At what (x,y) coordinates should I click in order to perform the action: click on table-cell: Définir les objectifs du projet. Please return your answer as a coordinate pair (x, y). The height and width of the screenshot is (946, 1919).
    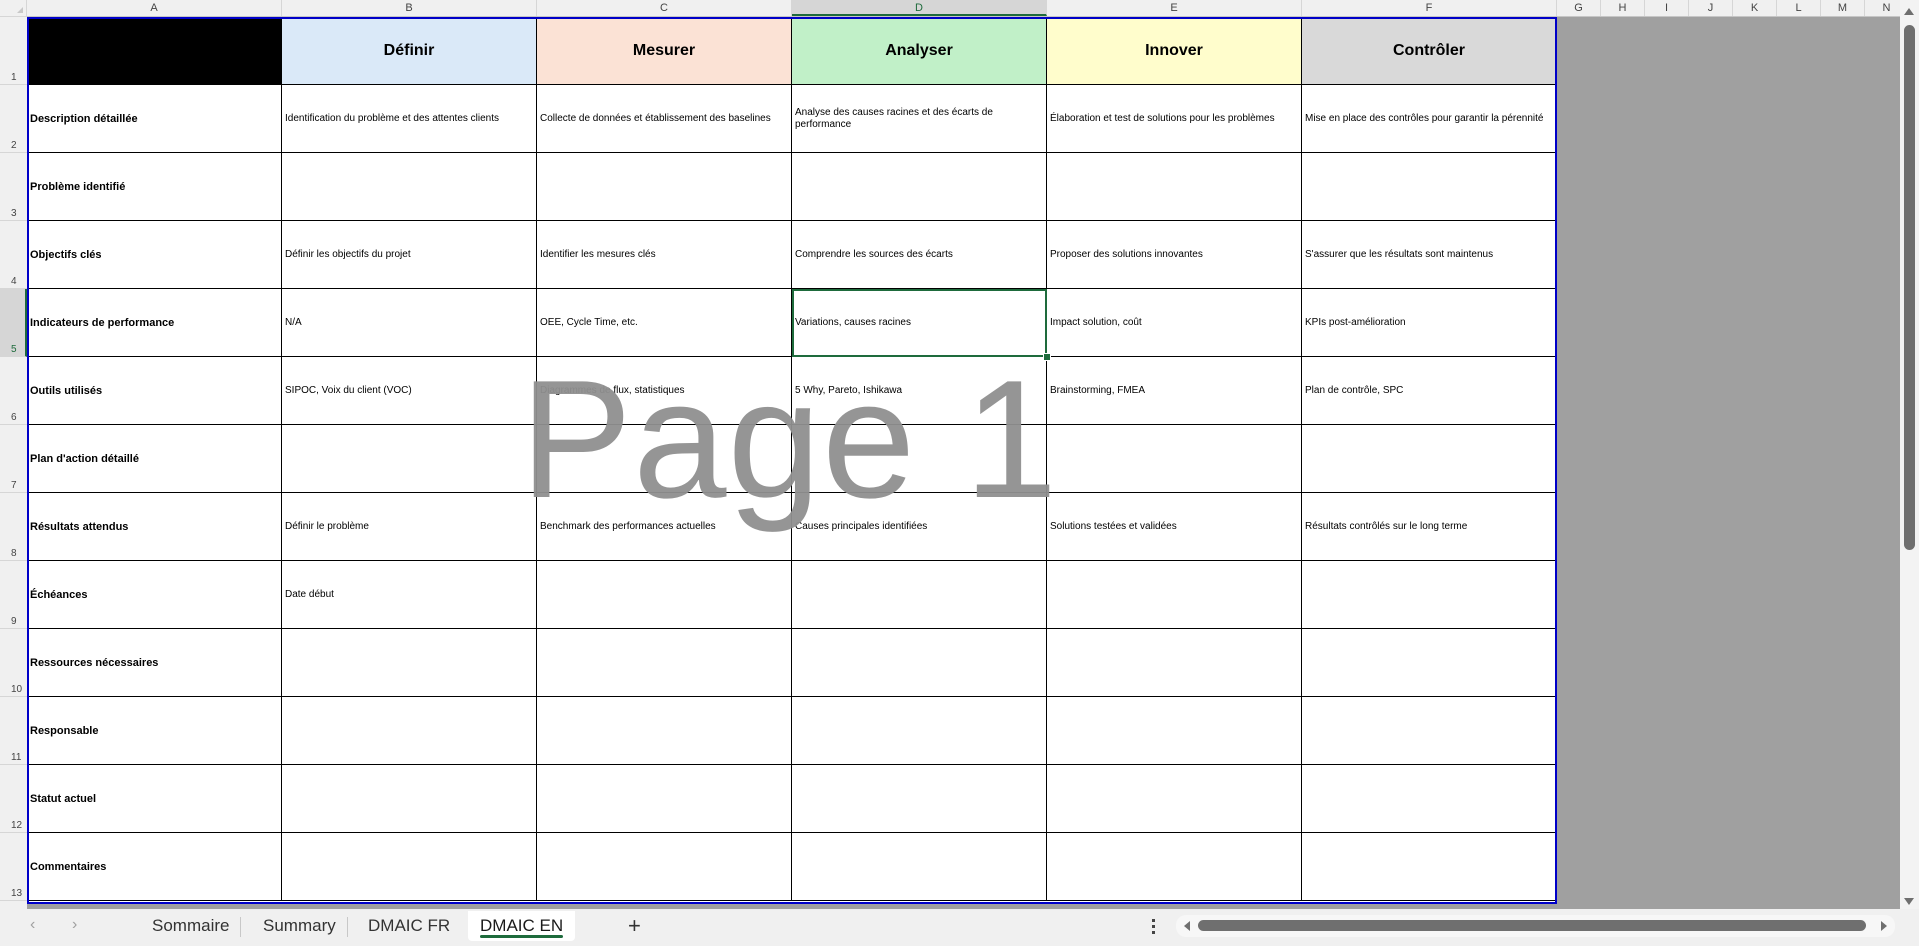
    Looking at the image, I should click on (409, 255).